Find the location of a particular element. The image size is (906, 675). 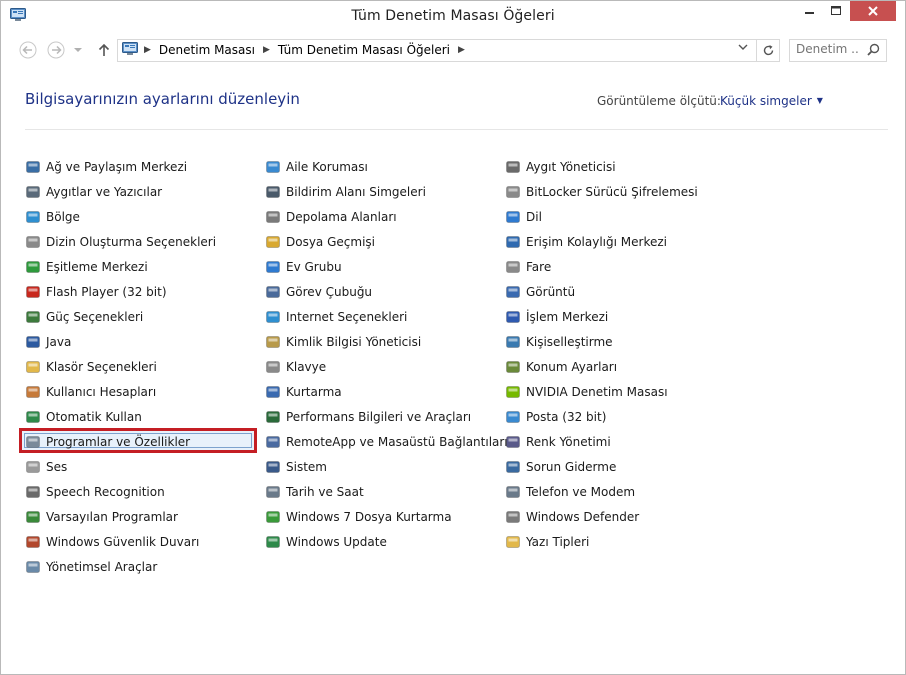

applet-globe-clock-link: Bölge is located at coordinates (142, 216).